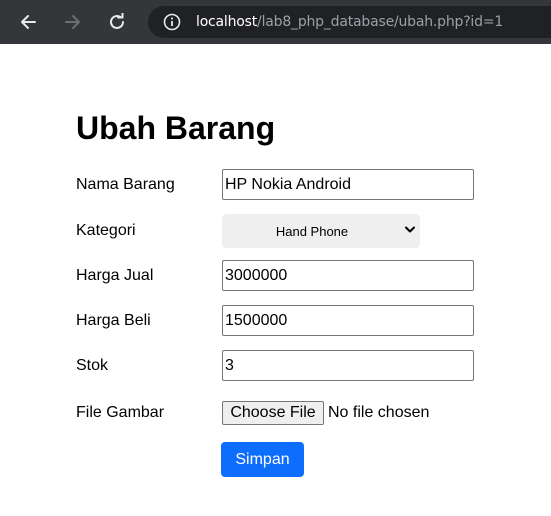 The height and width of the screenshot is (516, 551). I want to click on harga-jual-label: Harga Jual, so click(115, 275).